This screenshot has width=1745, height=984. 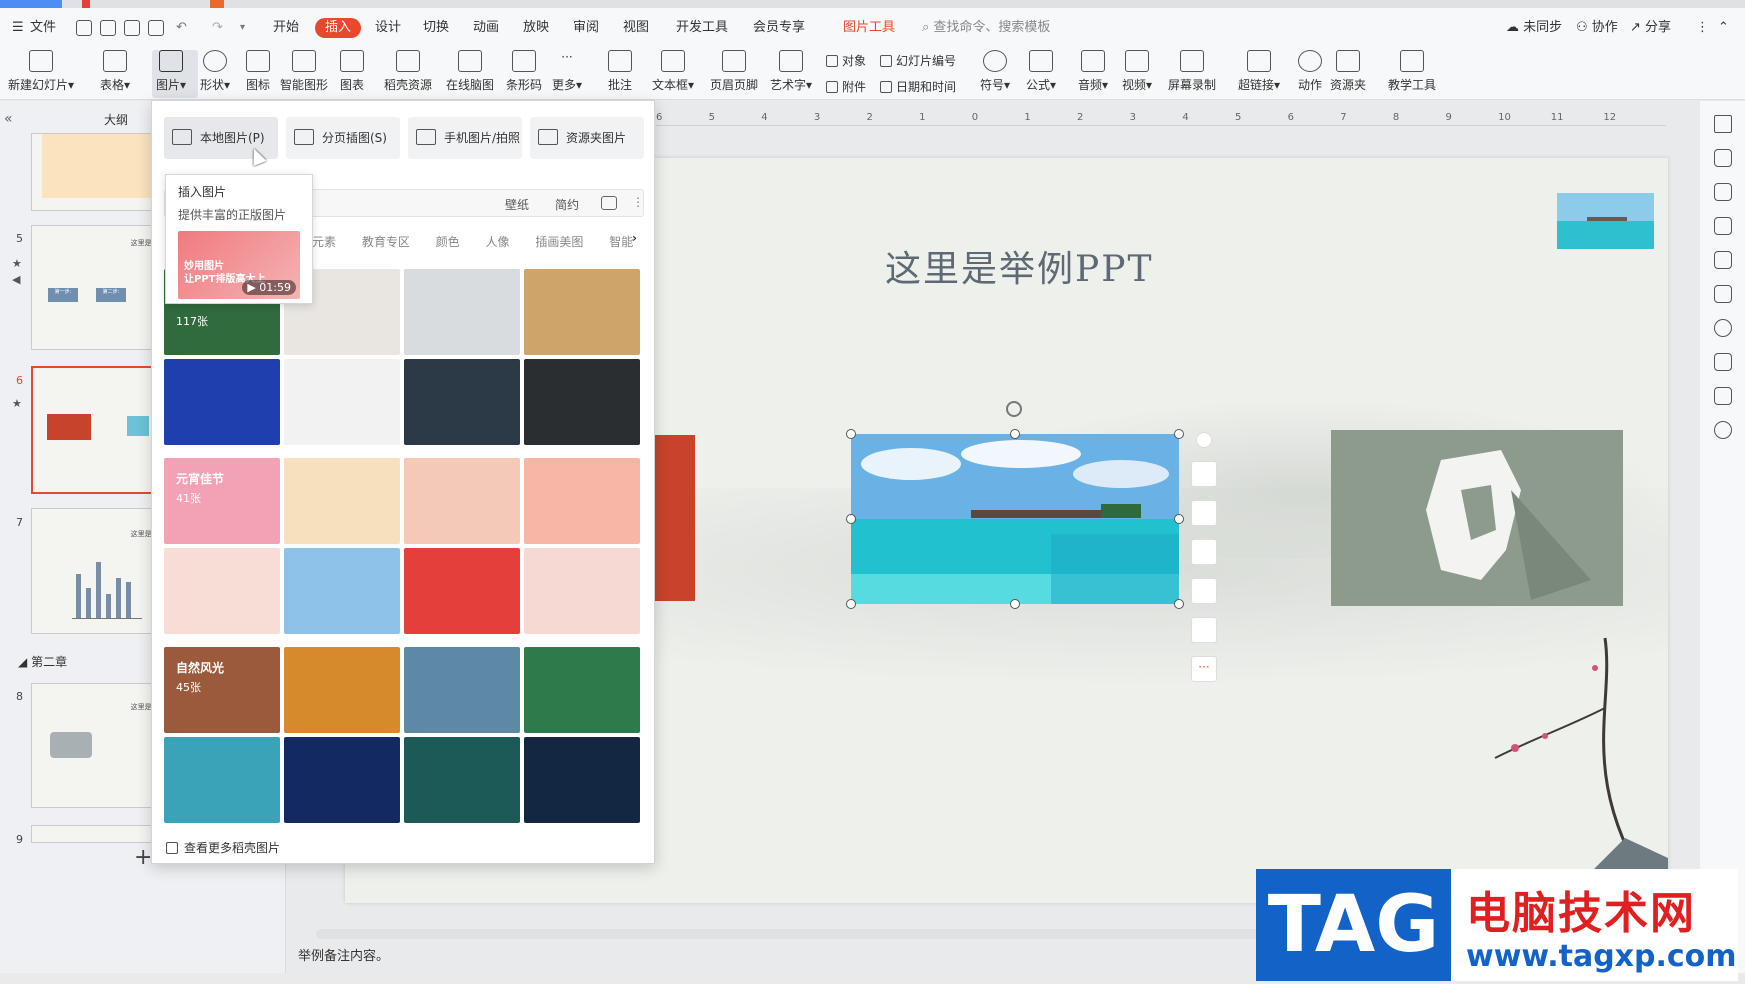 What do you see at coordinates (115, 71) in the screenshot?
I see `table-button: 表格▾` at bounding box center [115, 71].